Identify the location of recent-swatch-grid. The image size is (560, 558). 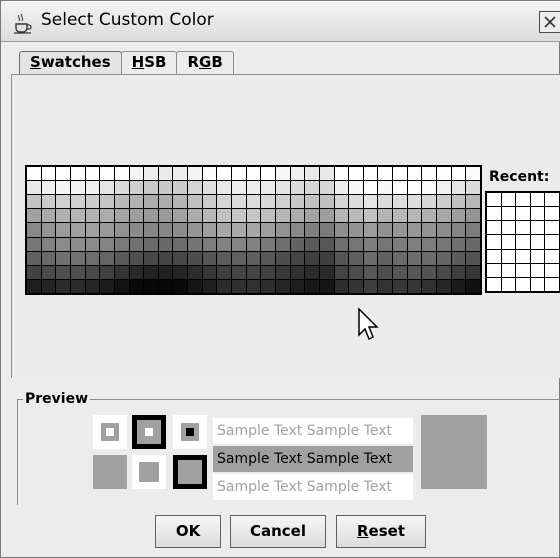
(522, 242).